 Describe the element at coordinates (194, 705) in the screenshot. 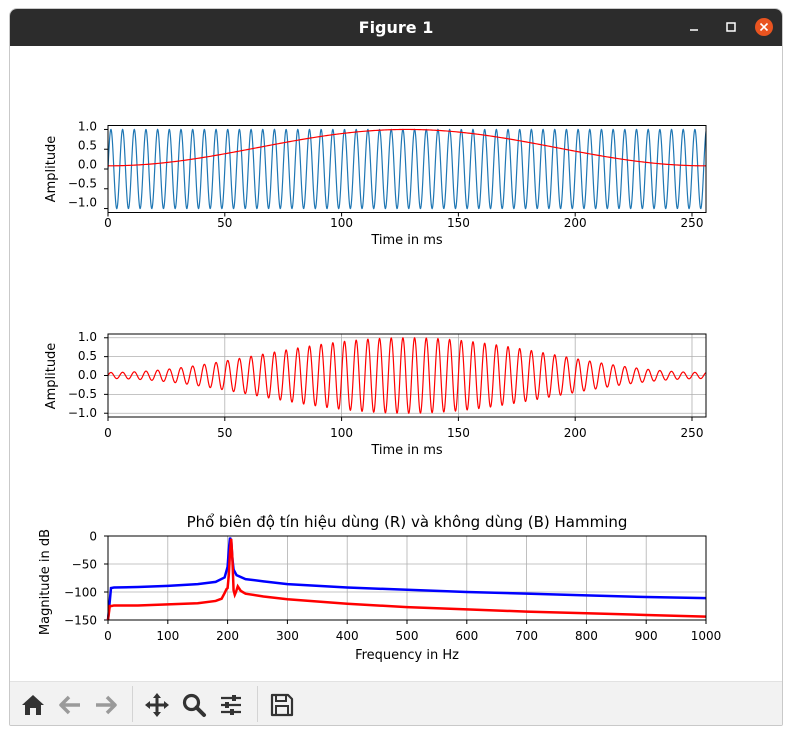

I see `zoom-icon` at that location.